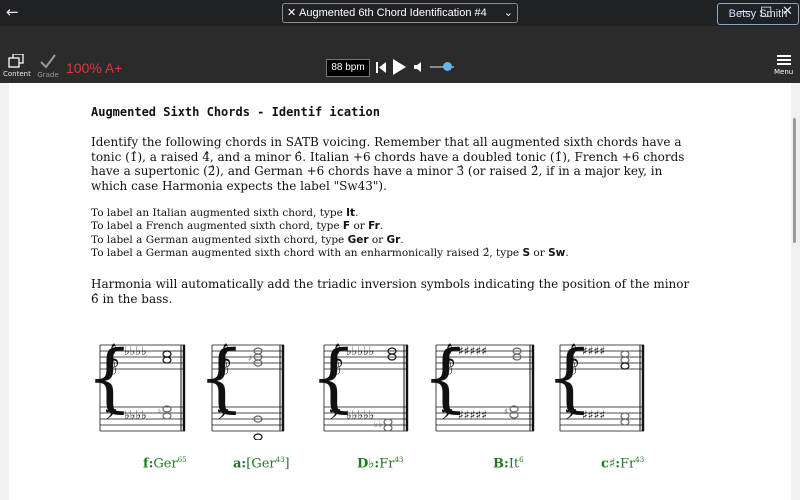  What do you see at coordinates (794, 180) in the screenshot?
I see `scrollbar-thumb` at bounding box center [794, 180].